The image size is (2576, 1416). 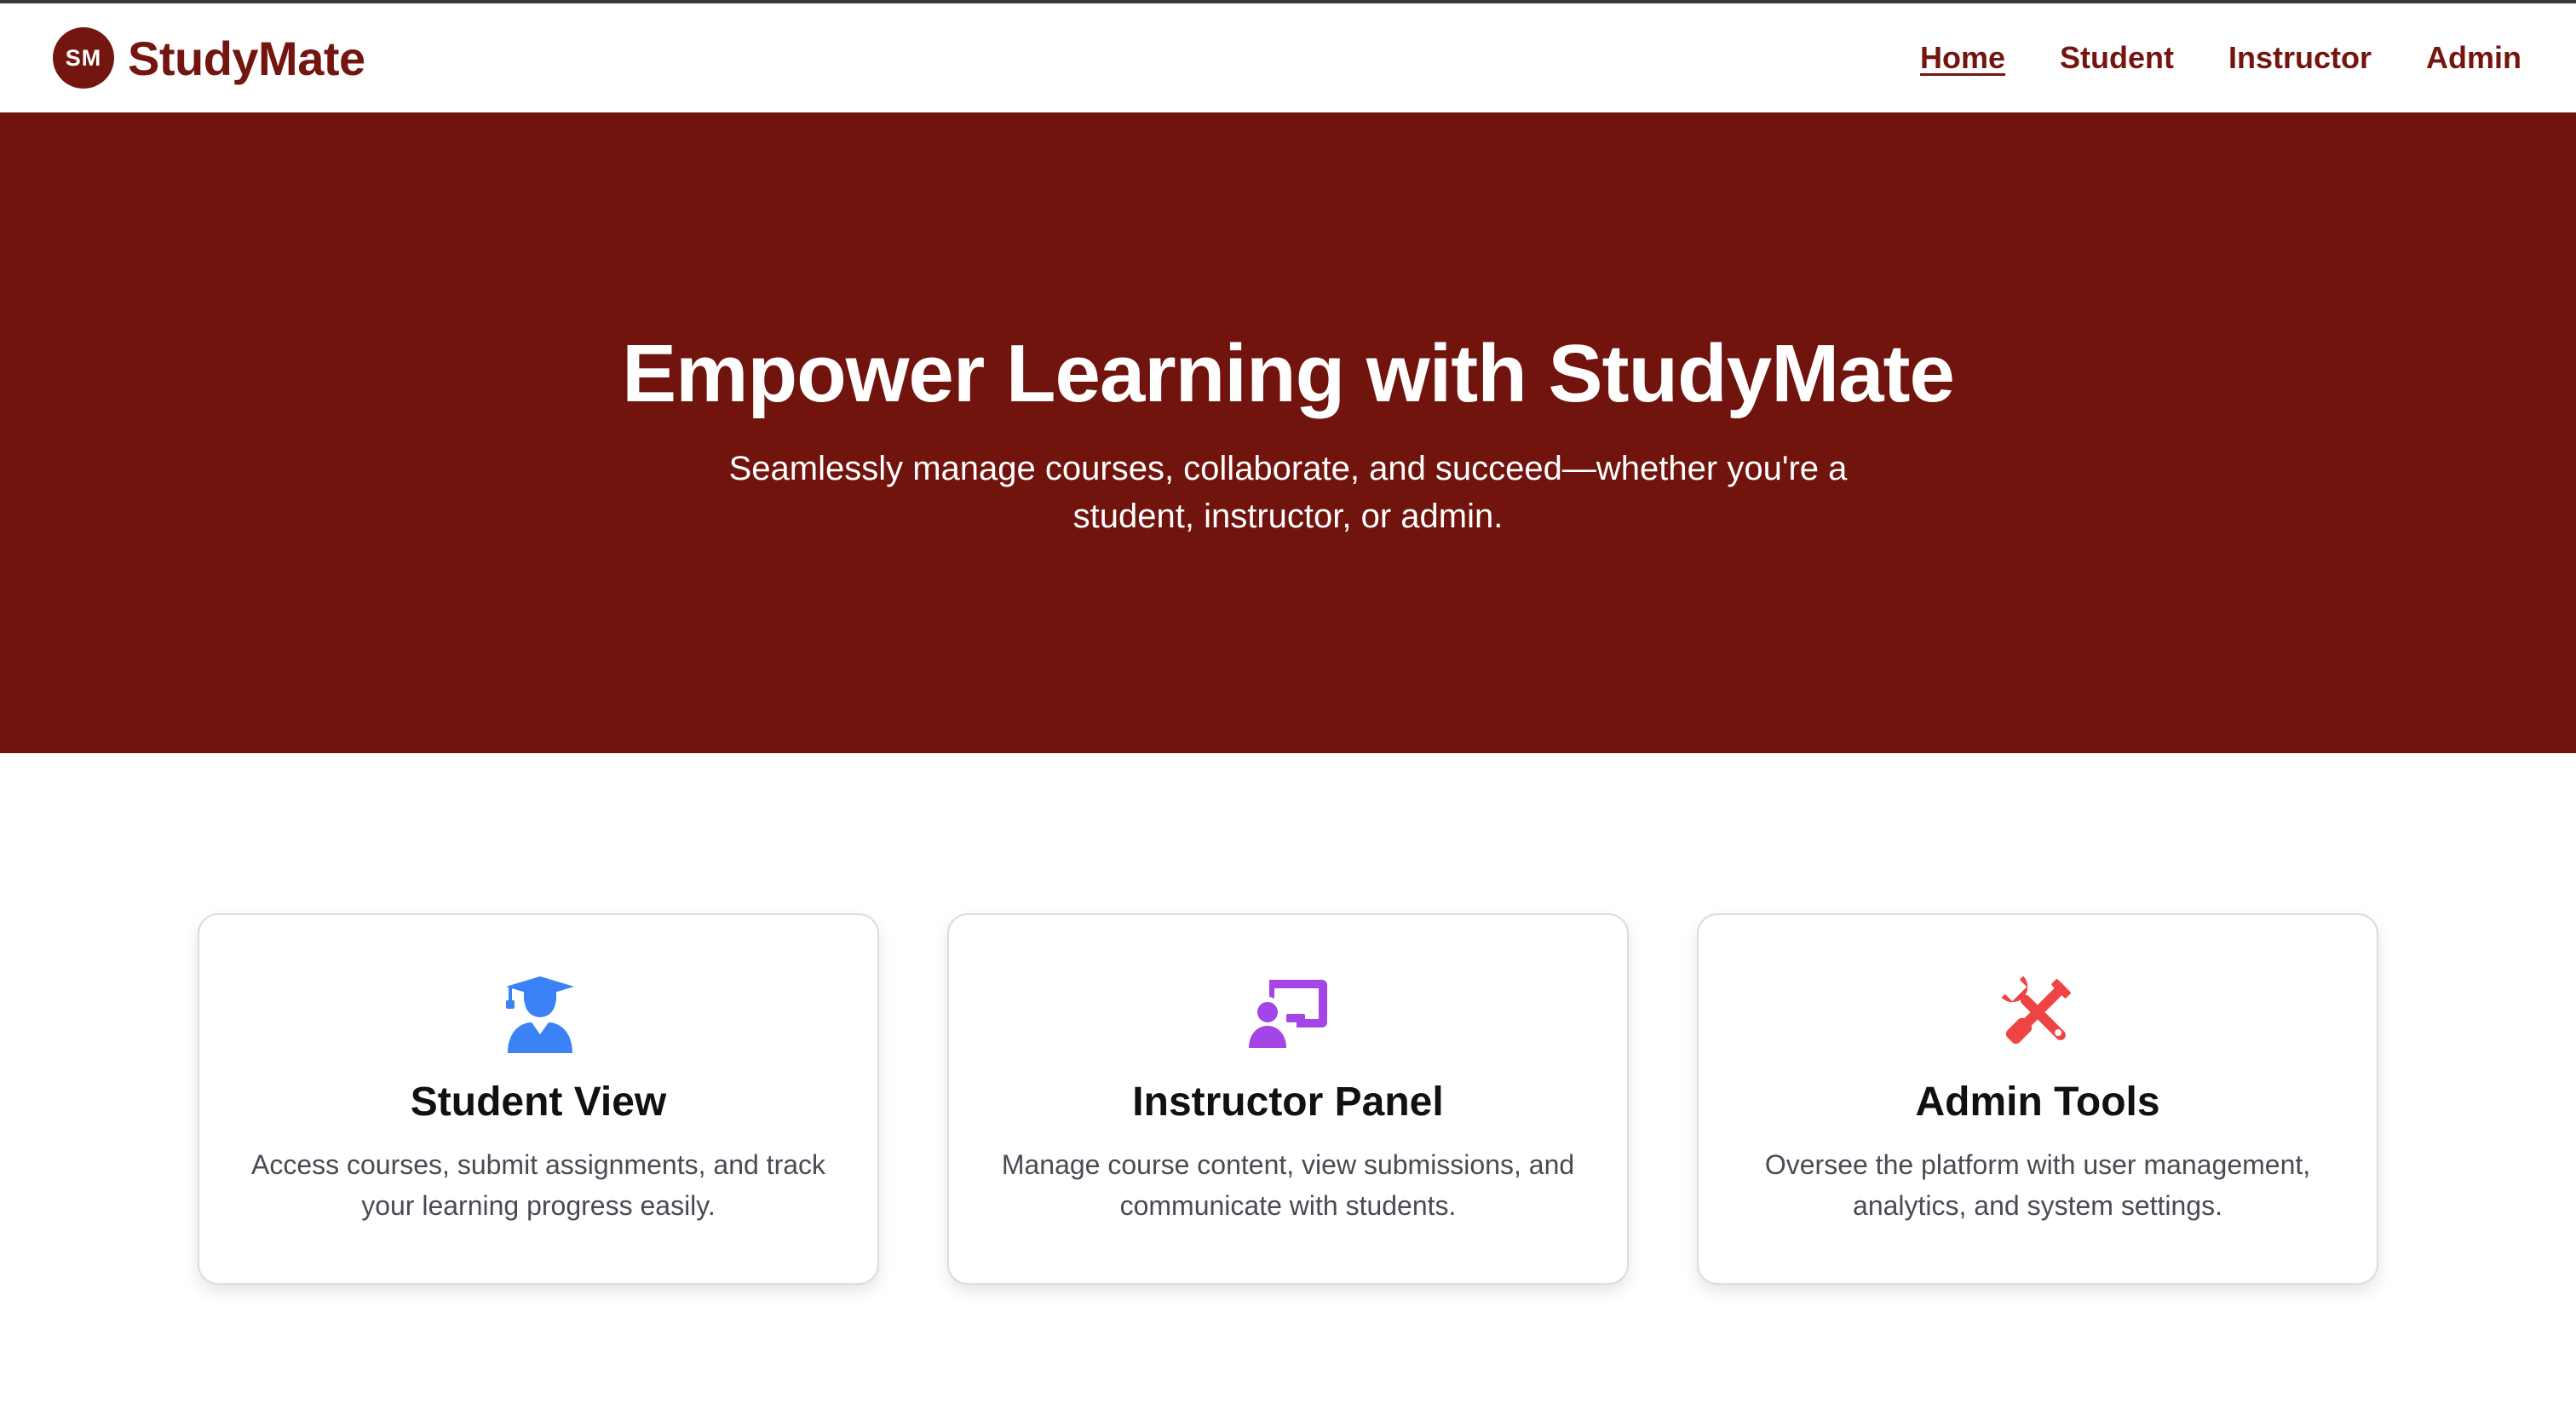 I want to click on card-title: Instructor Panel, so click(x=1288, y=1102).